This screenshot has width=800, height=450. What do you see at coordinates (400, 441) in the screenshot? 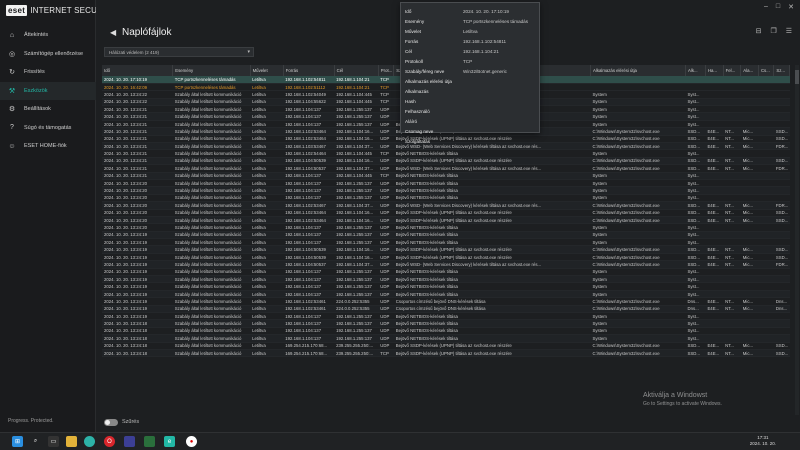
I see `taskbar: ⊞ ⌕ ▭ O e ● 17:31 2024. 10. 20.` at bounding box center [400, 441].